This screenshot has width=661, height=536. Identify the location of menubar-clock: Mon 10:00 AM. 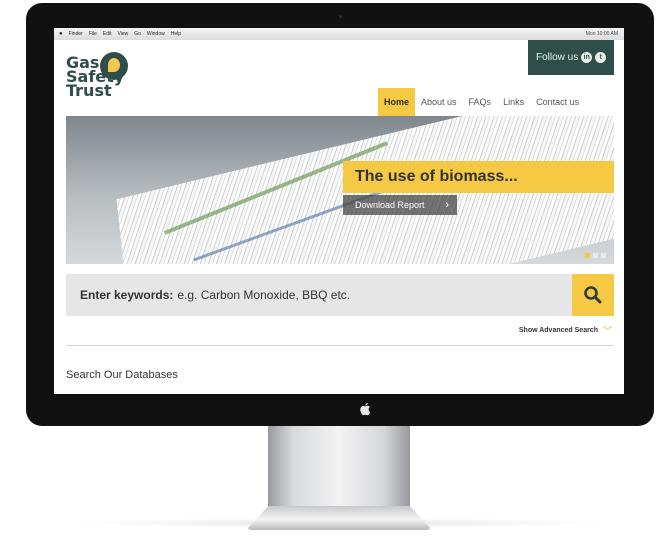
(601, 34).